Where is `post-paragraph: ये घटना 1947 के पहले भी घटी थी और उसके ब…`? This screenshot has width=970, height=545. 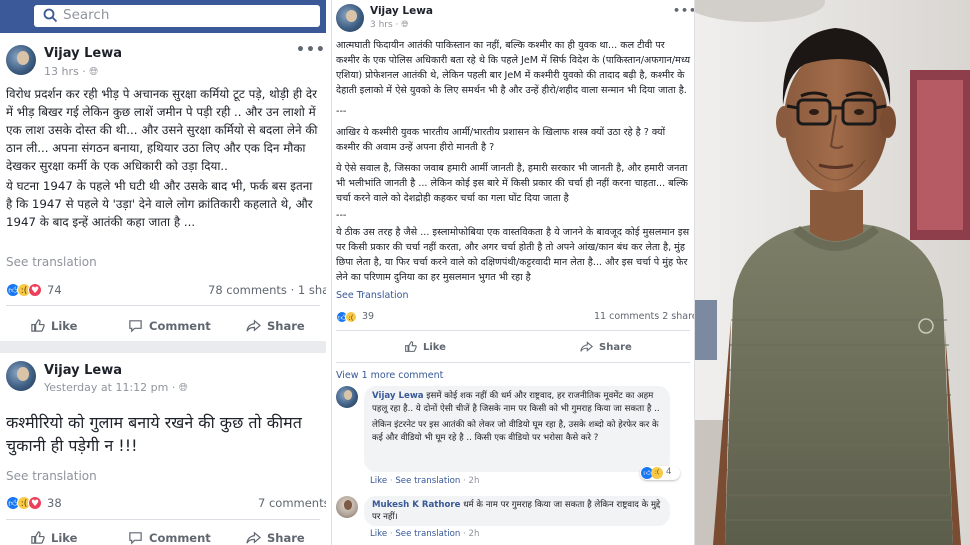
post-paragraph: ये घटना 1947 के पहले भी घटी थी और उसके ब… is located at coordinates (159, 204).